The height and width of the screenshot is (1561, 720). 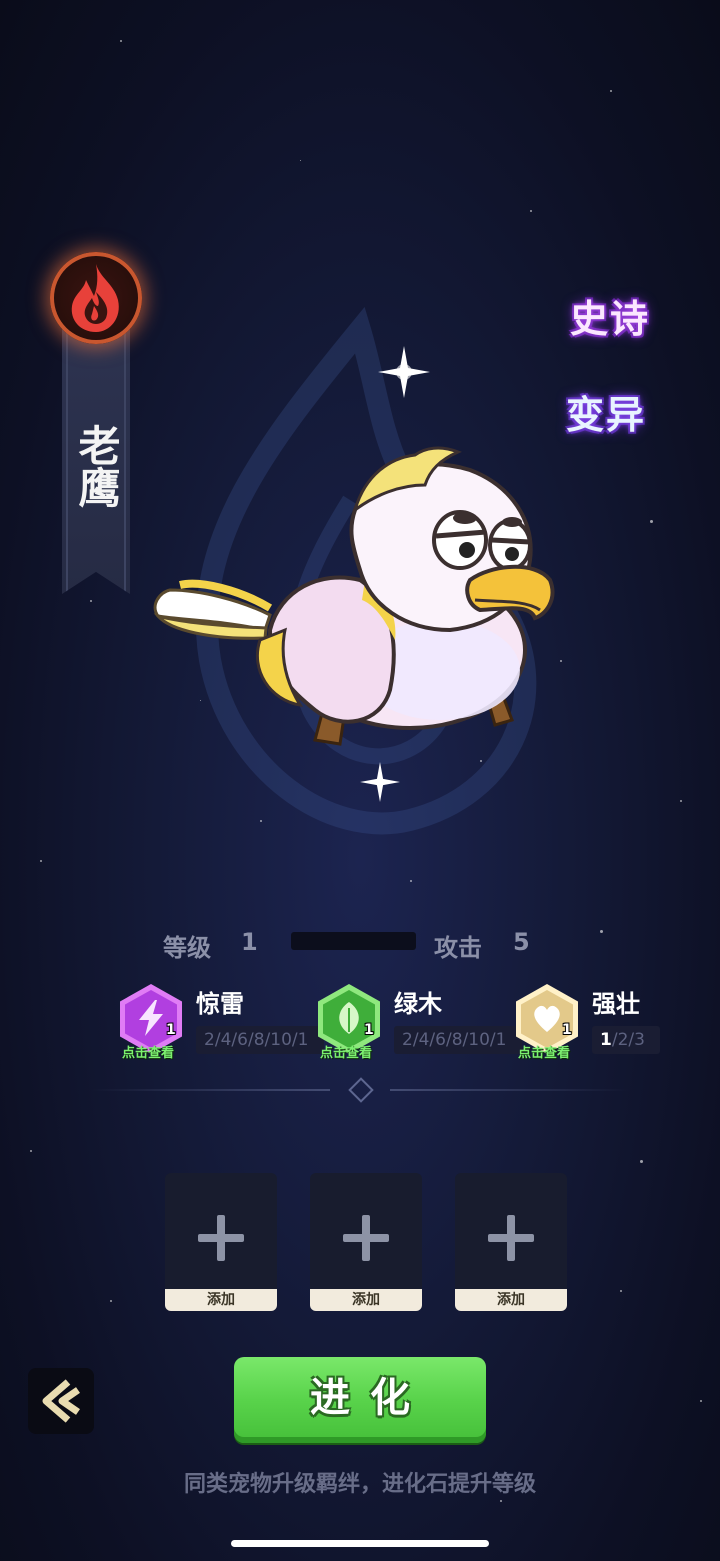 I want to click on back-button, so click(x=61, y=1401).